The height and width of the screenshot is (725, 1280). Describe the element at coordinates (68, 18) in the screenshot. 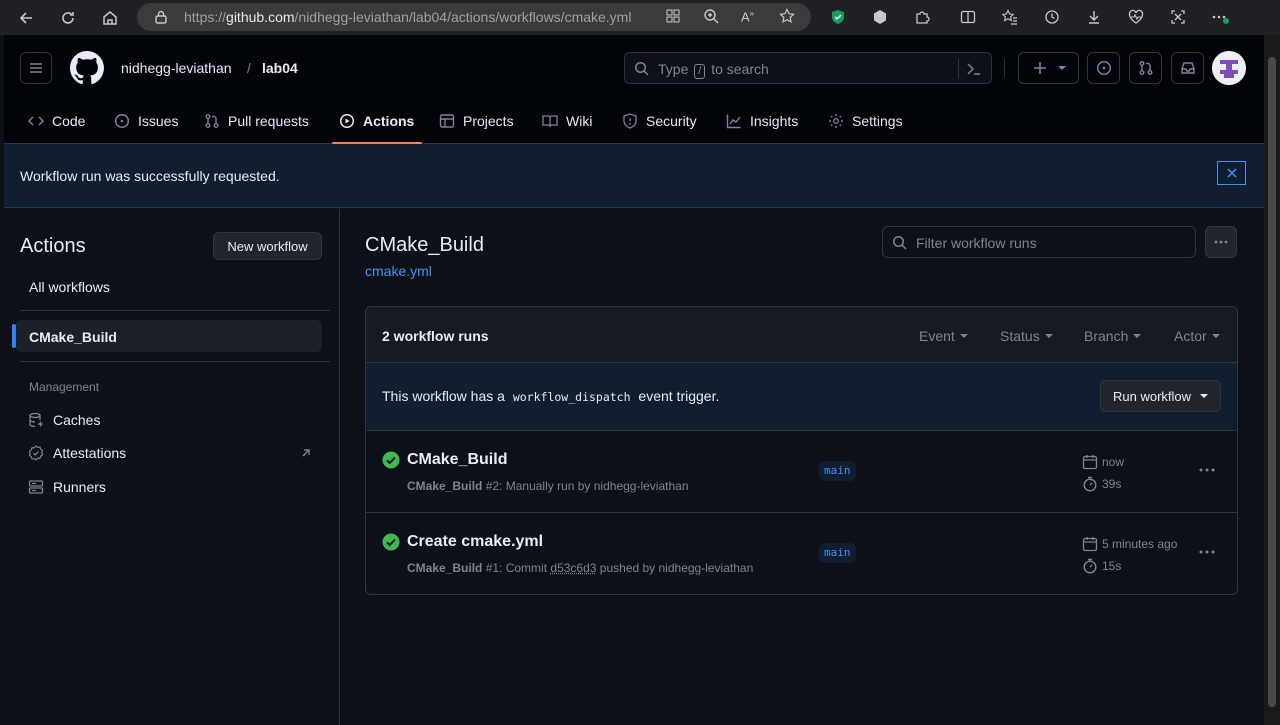

I see `refresh-icon` at that location.